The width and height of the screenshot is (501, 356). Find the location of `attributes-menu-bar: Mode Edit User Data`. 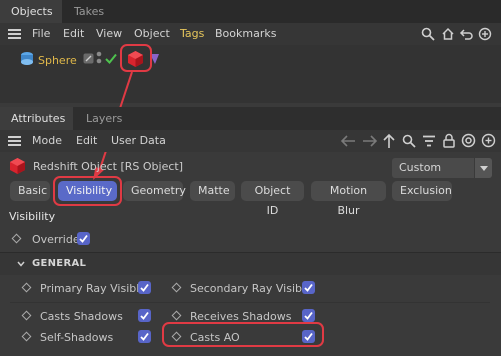

attributes-menu-bar: Mode Edit User Data is located at coordinates (250, 141).